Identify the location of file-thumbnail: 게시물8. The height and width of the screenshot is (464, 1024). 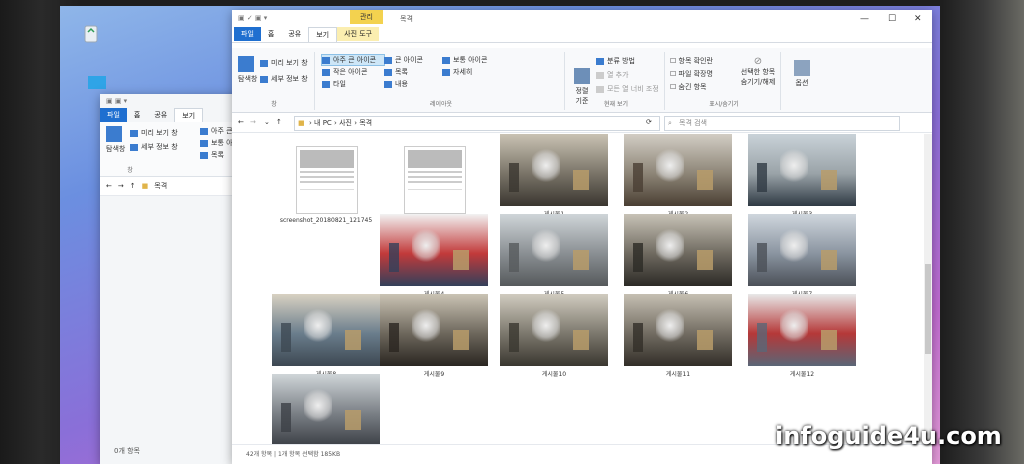
(326, 336).